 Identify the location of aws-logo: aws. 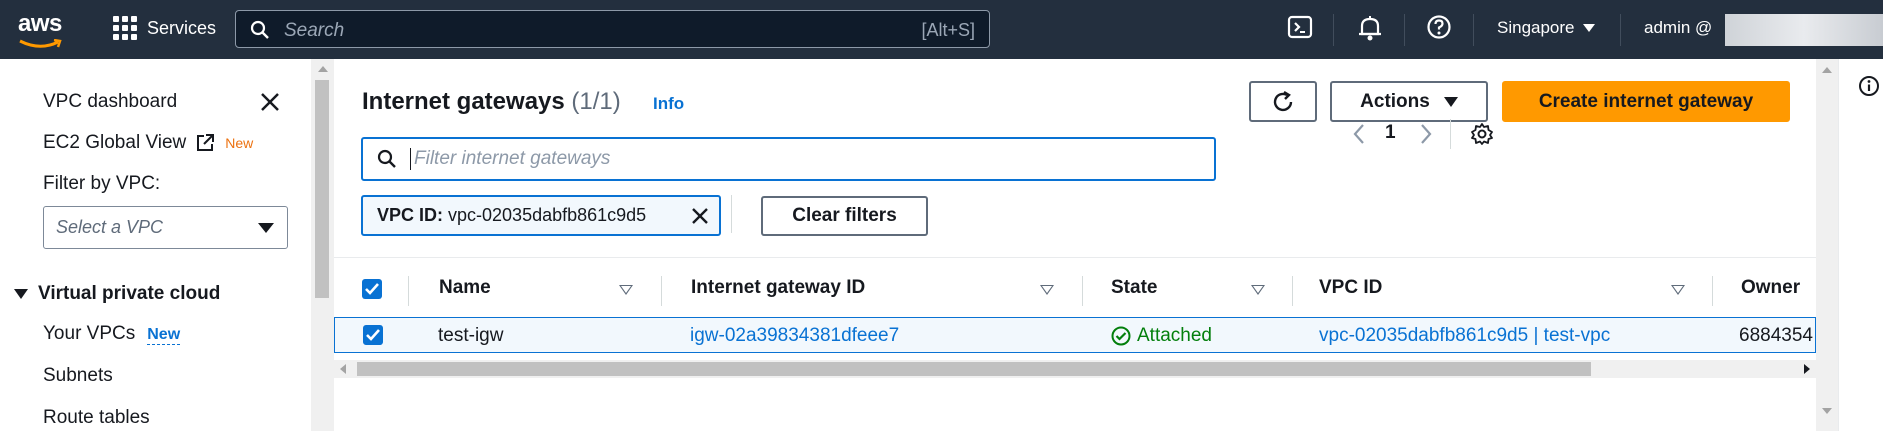
(45, 30).